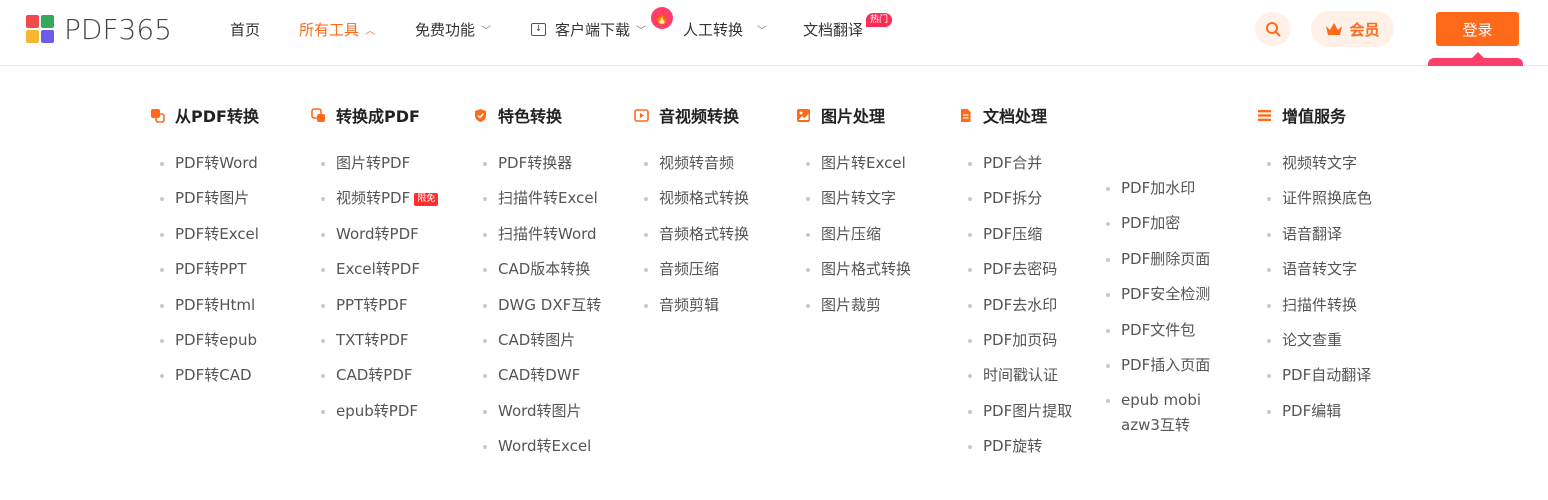 The height and width of the screenshot is (500, 1548). Describe the element at coordinates (1015, 411) in the screenshot. I see `menu-item: PDF图片提取` at that location.